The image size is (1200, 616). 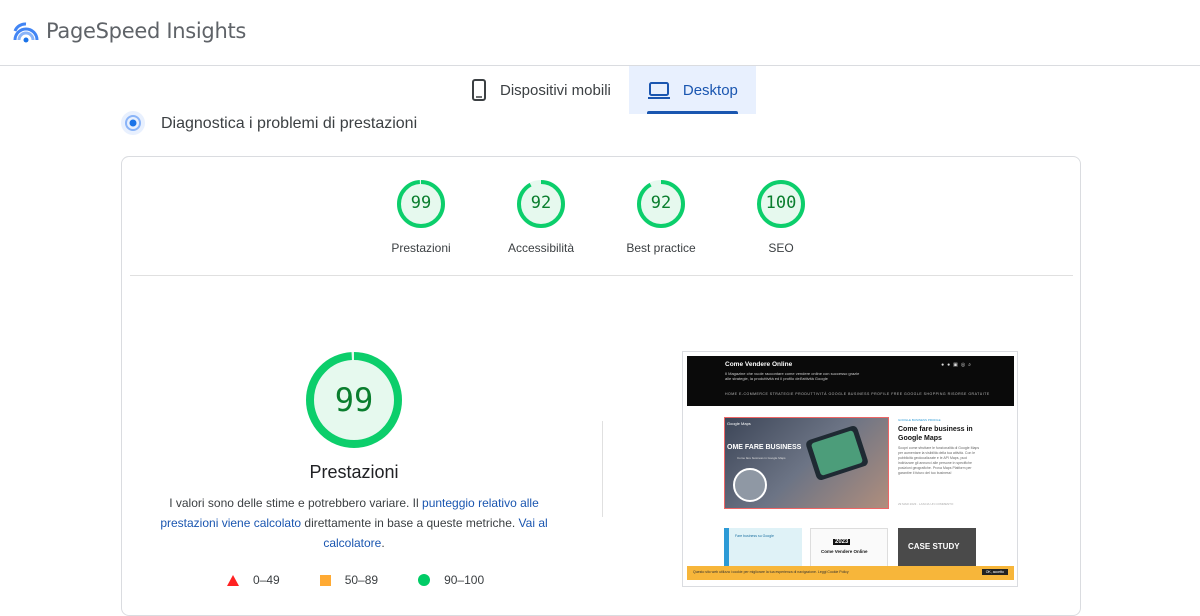 What do you see at coordinates (781, 248) in the screenshot?
I see `gauge-label: SEO` at bounding box center [781, 248].